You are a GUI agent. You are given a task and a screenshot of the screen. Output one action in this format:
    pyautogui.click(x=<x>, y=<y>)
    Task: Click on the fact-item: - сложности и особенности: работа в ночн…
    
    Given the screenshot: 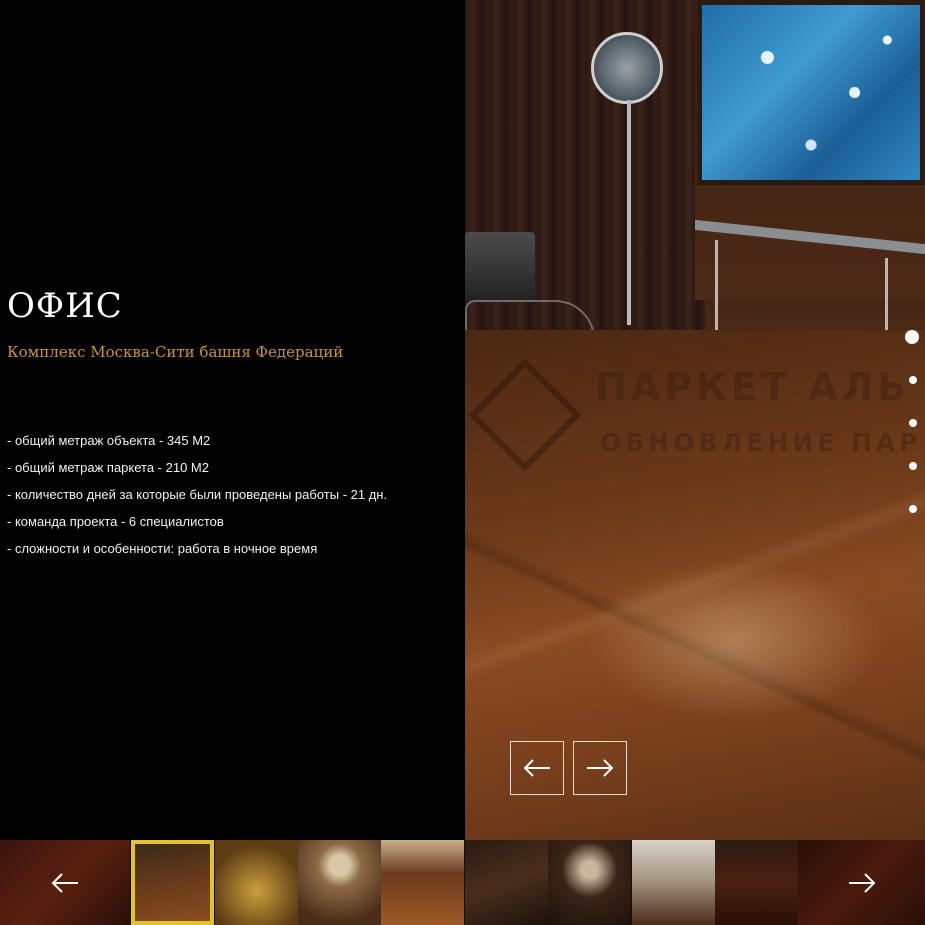 What is the action you would take?
    pyautogui.click(x=162, y=548)
    